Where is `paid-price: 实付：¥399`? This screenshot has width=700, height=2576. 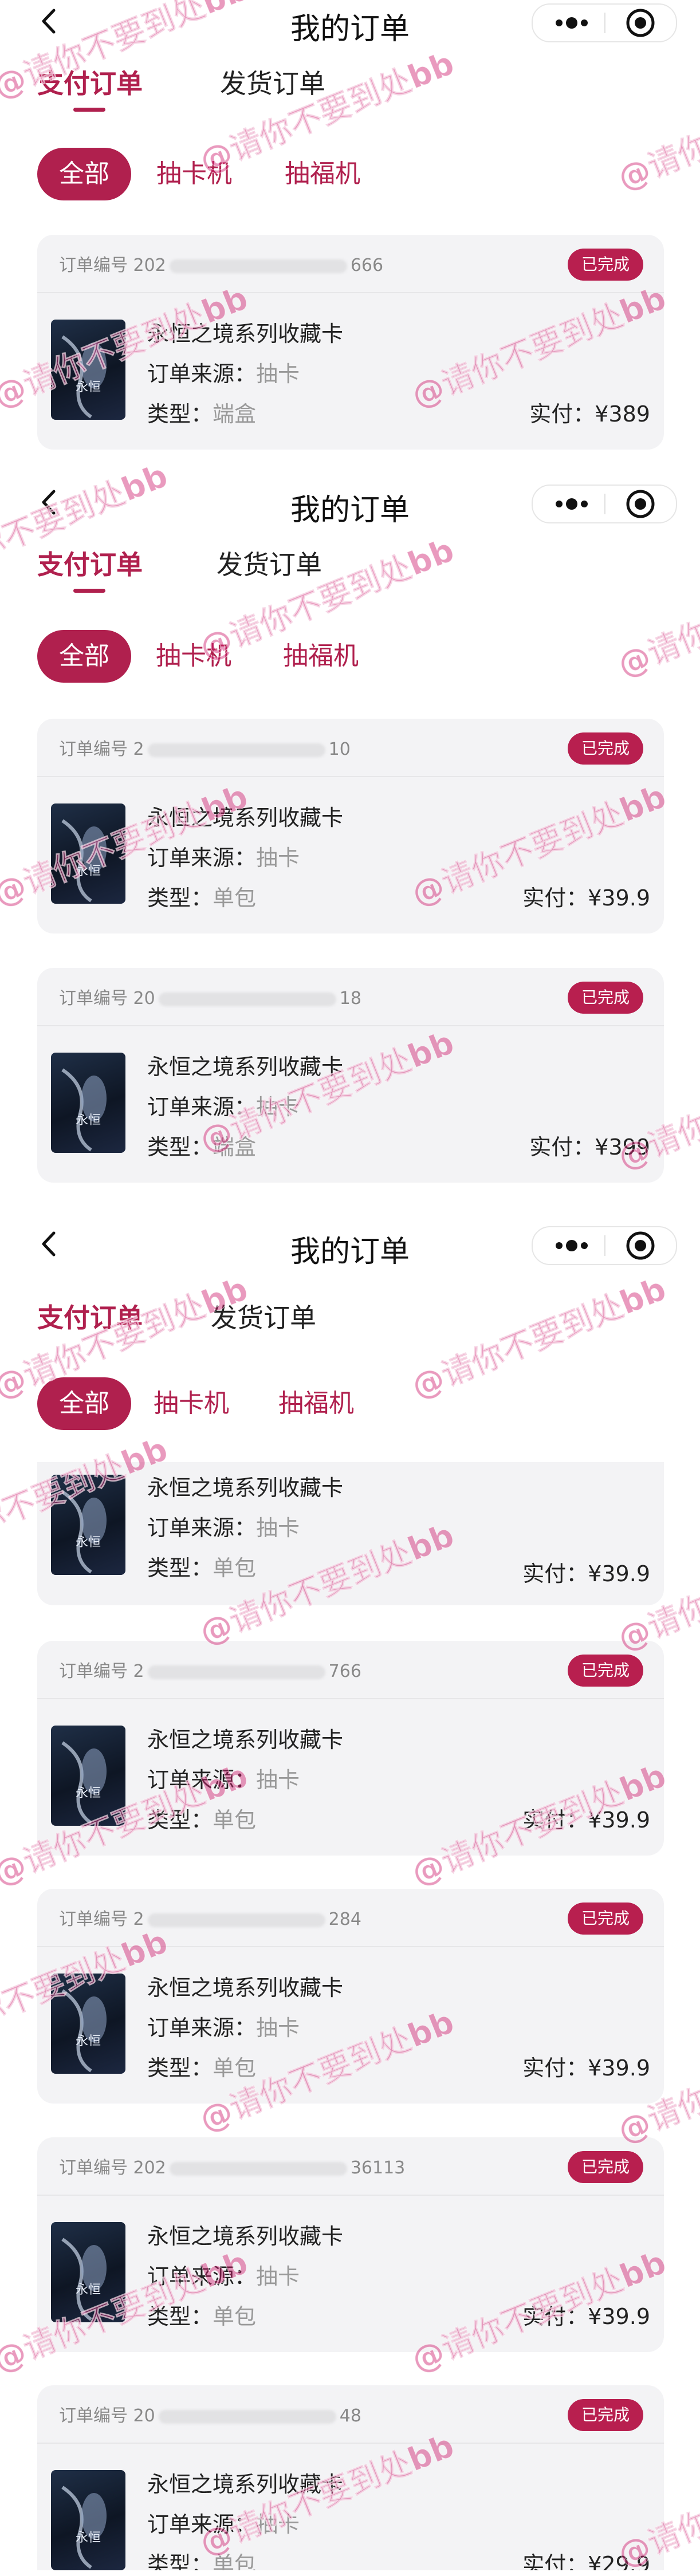
paid-price: 实付：¥399 is located at coordinates (589, 1148).